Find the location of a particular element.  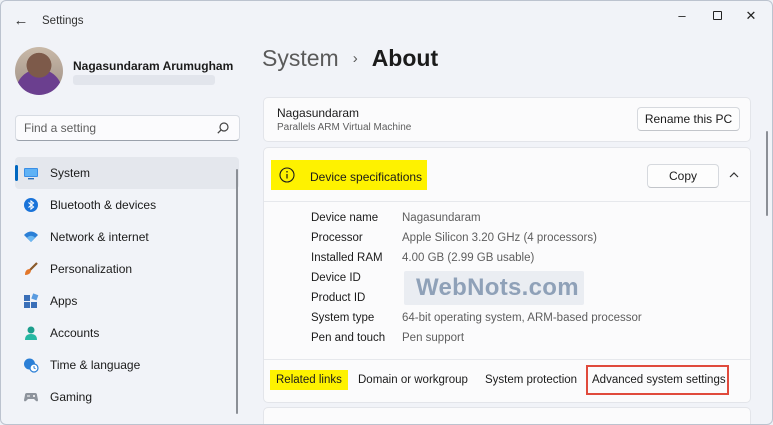

close-button: ✕ is located at coordinates (751, 16).